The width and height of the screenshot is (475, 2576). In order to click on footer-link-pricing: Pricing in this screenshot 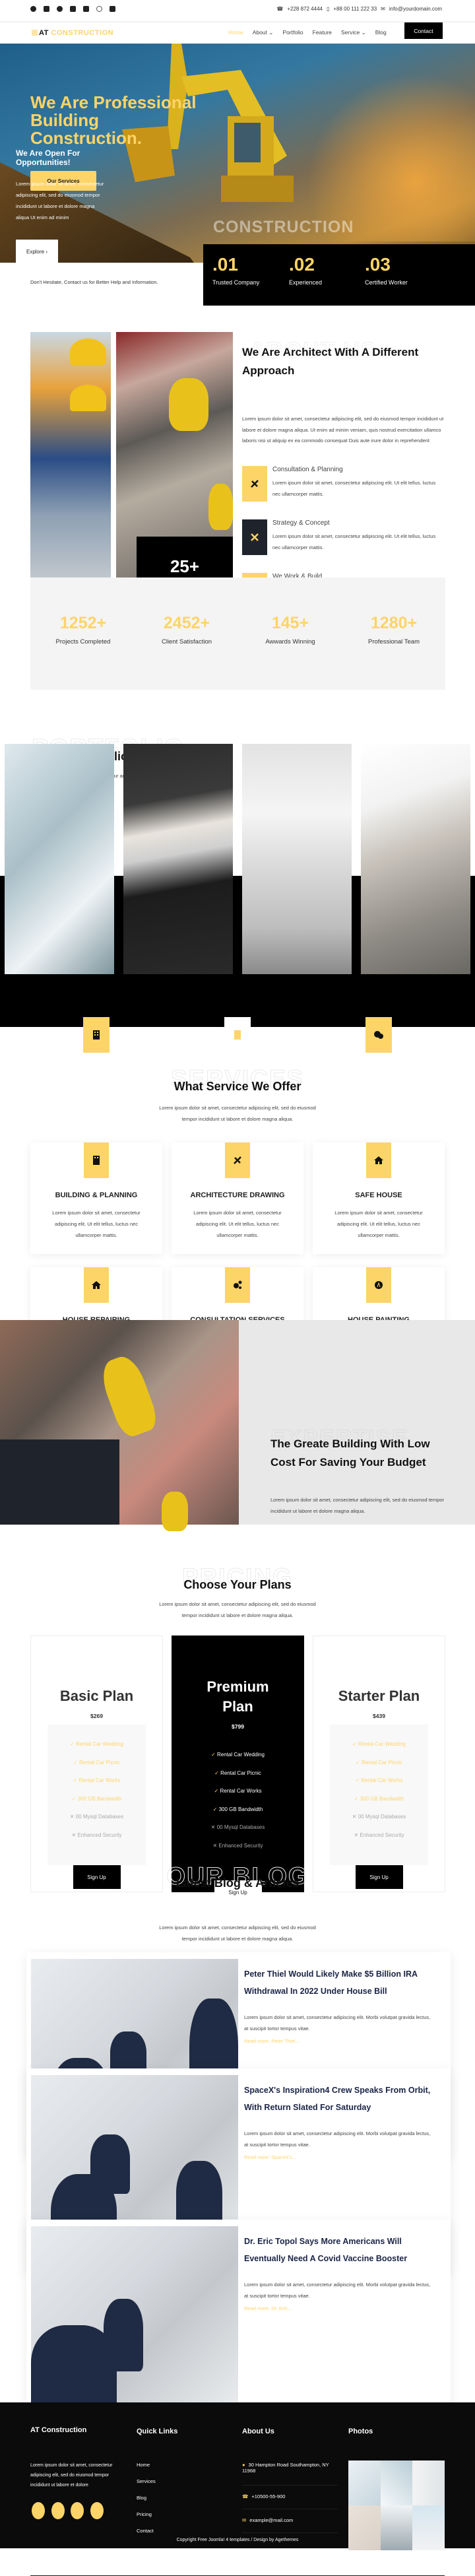, I will do `click(146, 2519)`.